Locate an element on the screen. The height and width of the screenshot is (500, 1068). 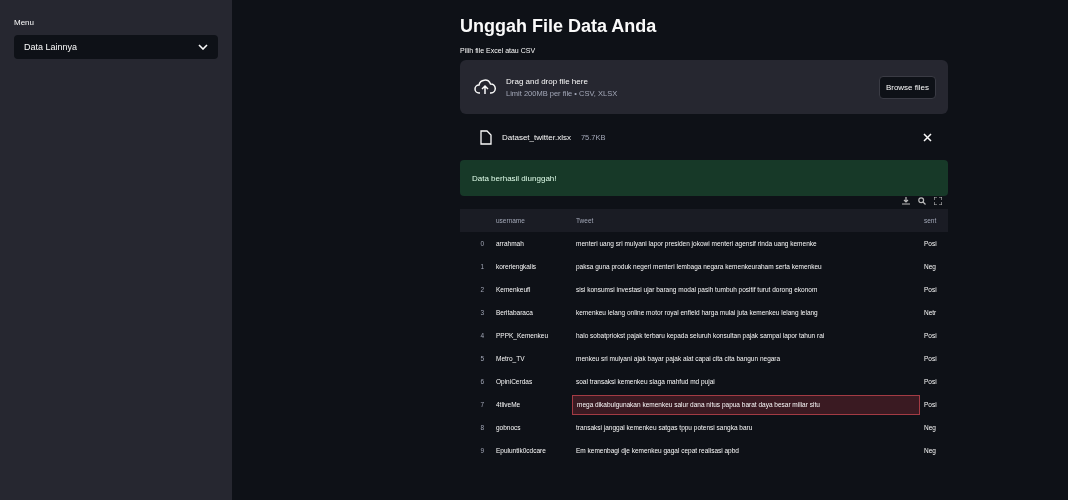
search-icon is located at coordinates (922, 201).